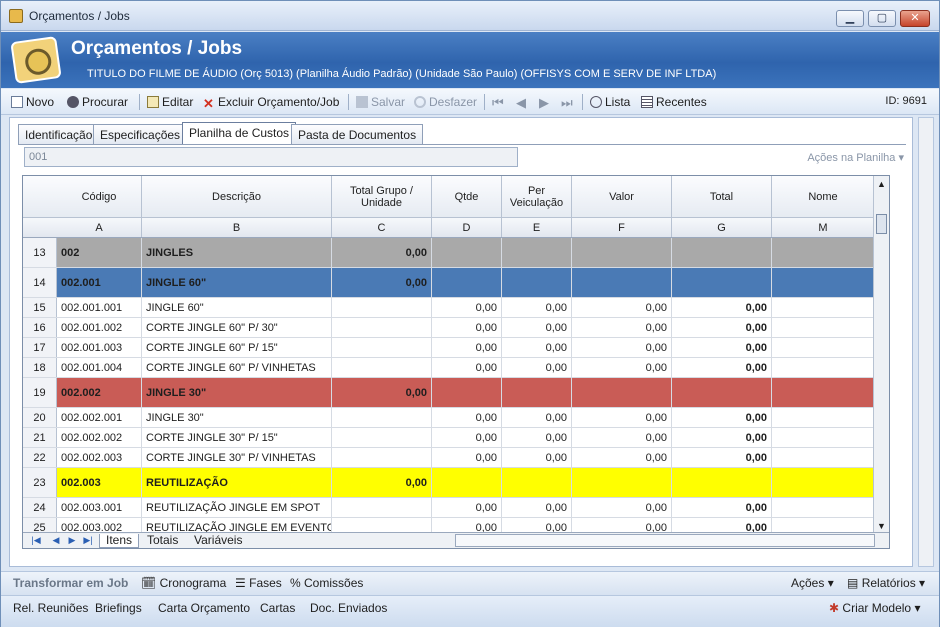 This screenshot has width=940, height=627. What do you see at coordinates (326, 583) in the screenshot?
I see `comissoes-button: % Comissões` at bounding box center [326, 583].